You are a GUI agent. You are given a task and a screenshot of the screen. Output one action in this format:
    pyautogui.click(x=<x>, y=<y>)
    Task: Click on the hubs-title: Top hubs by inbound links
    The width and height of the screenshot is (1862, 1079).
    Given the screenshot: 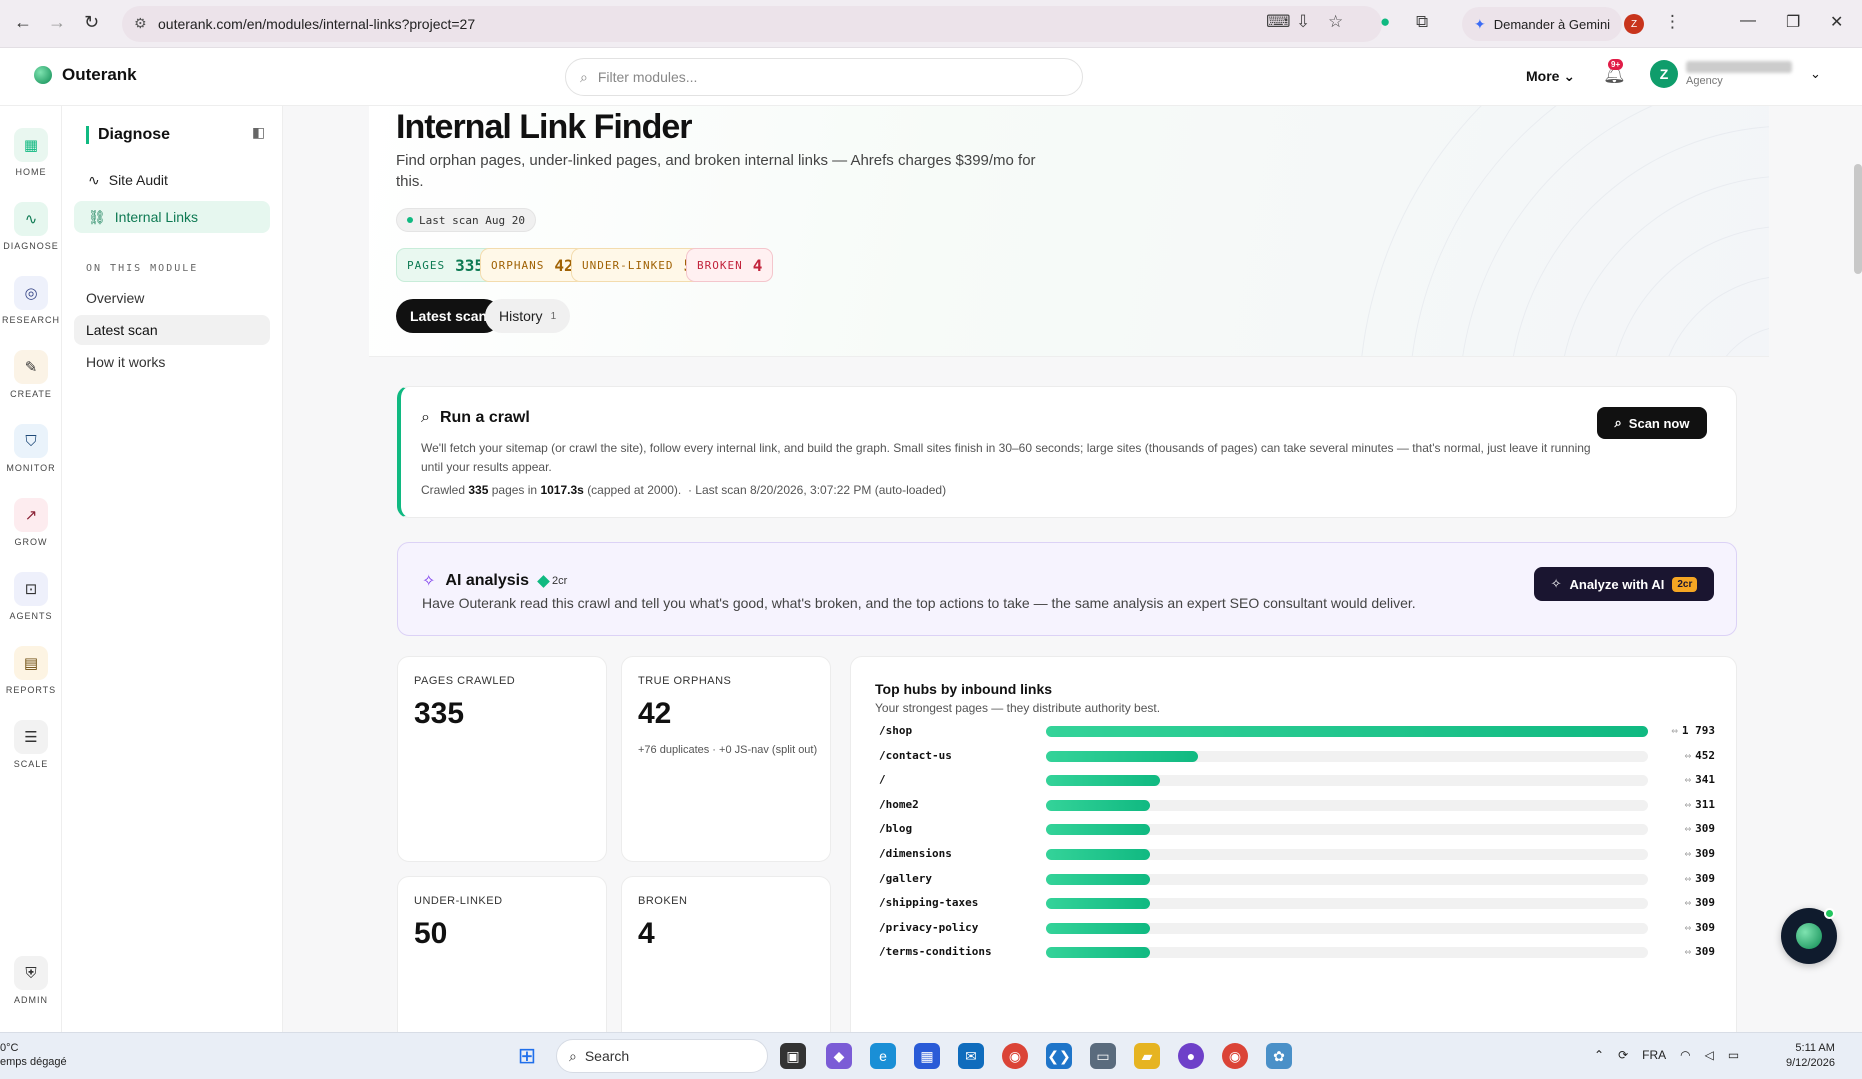 What is the action you would take?
    pyautogui.click(x=964, y=689)
    